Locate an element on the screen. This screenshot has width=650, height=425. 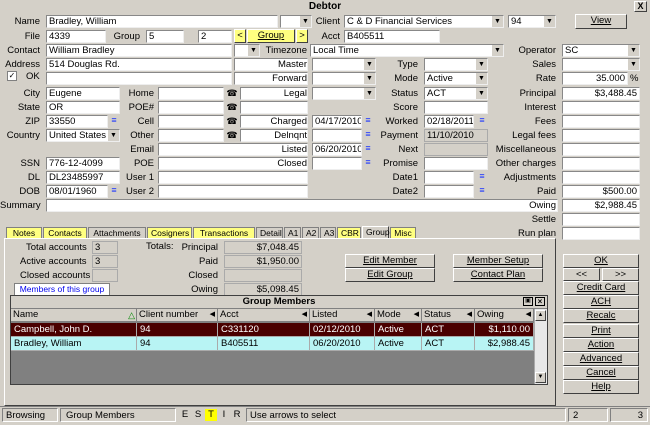
ok-checkbox: ✓ is located at coordinates (12, 76).